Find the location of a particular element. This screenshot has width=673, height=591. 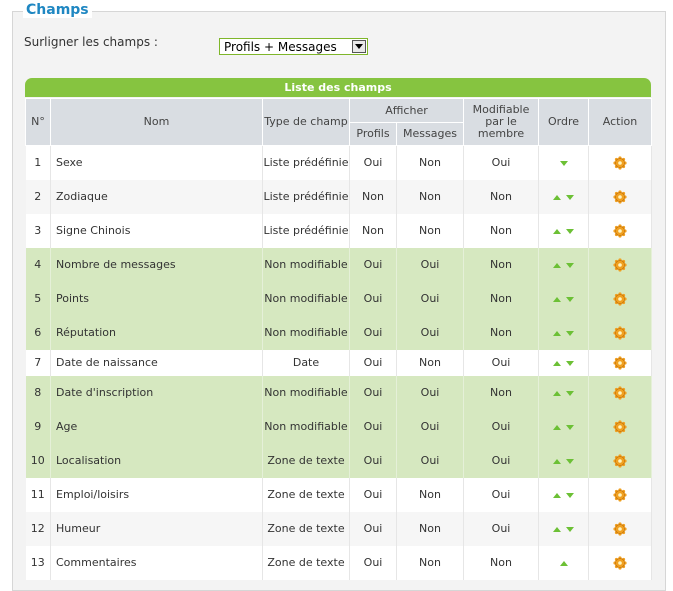

table-caption: Liste des champs is located at coordinates (338, 87).